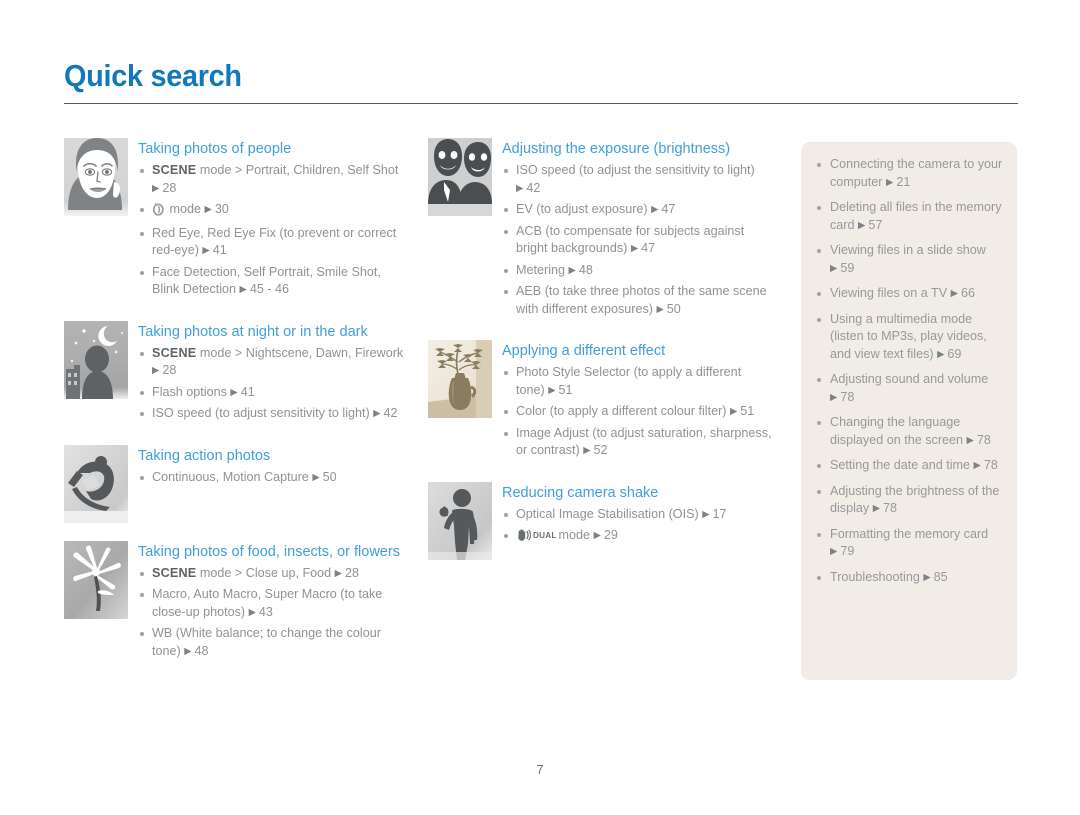  Describe the element at coordinates (909, 260) in the screenshot. I see `side-panel-item: Viewing files in a slide show 59` at that location.